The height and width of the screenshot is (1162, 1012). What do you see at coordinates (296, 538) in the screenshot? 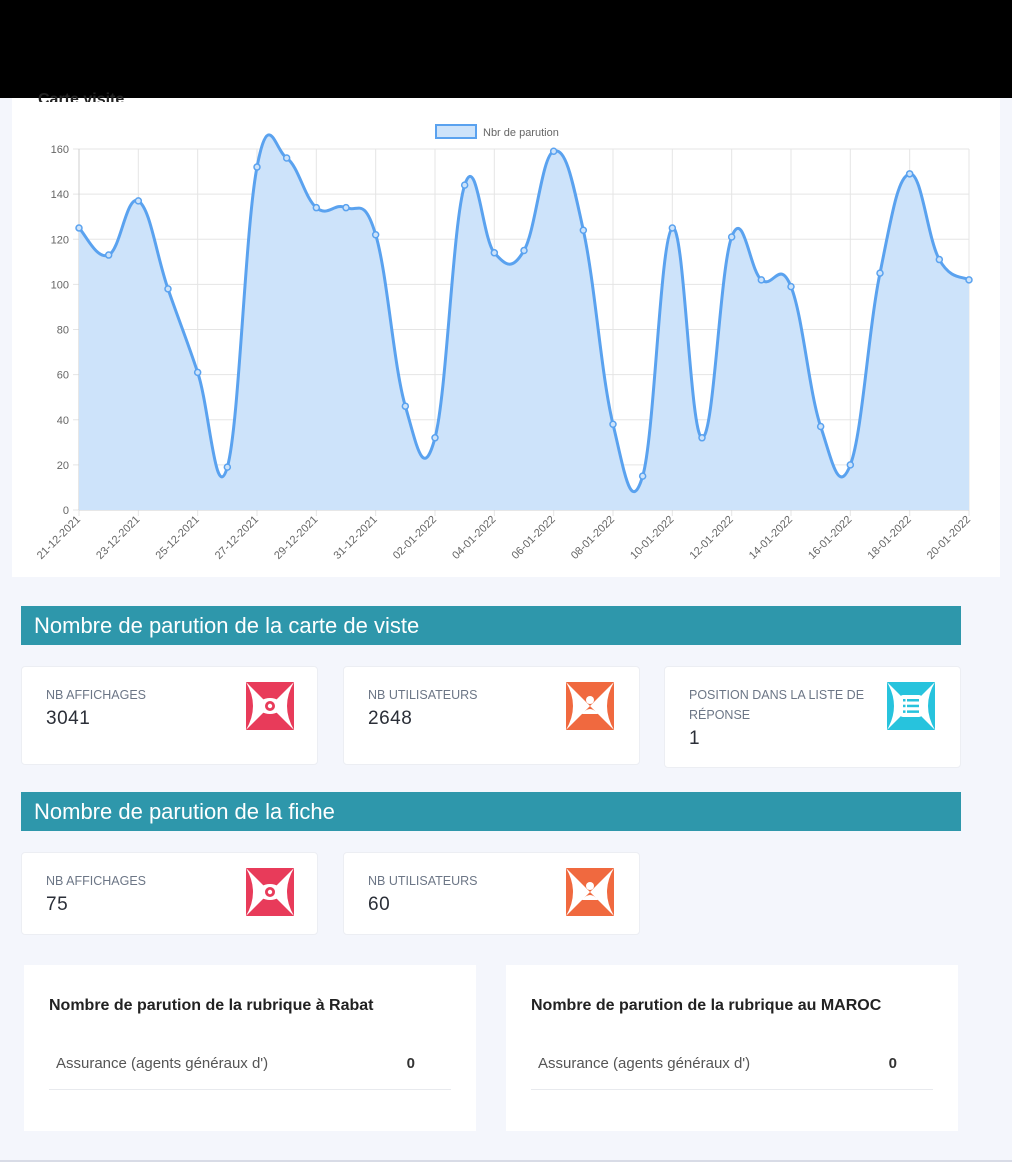
I see `x-tick-label: 29-12-2021` at bounding box center [296, 538].